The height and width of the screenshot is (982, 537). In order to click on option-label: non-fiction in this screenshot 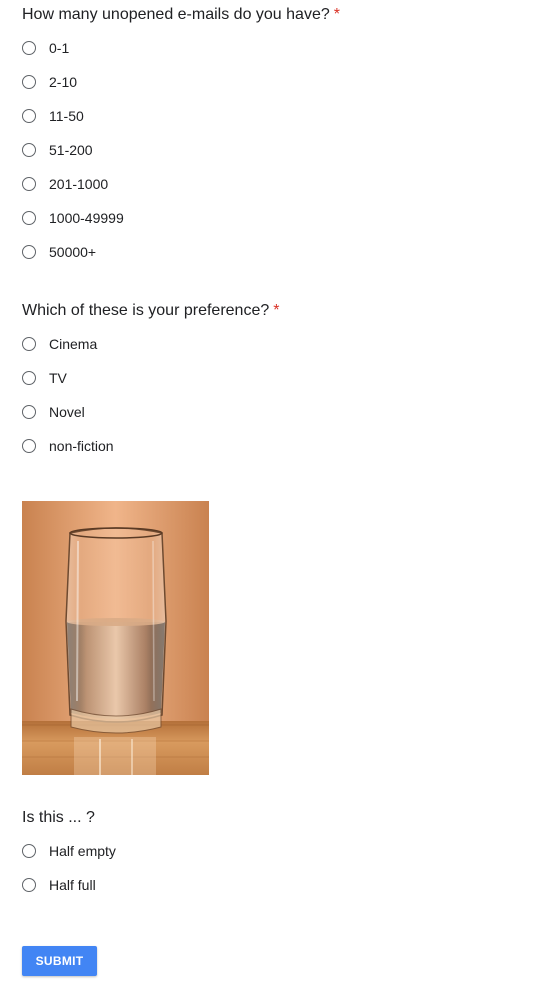, I will do `click(81, 446)`.